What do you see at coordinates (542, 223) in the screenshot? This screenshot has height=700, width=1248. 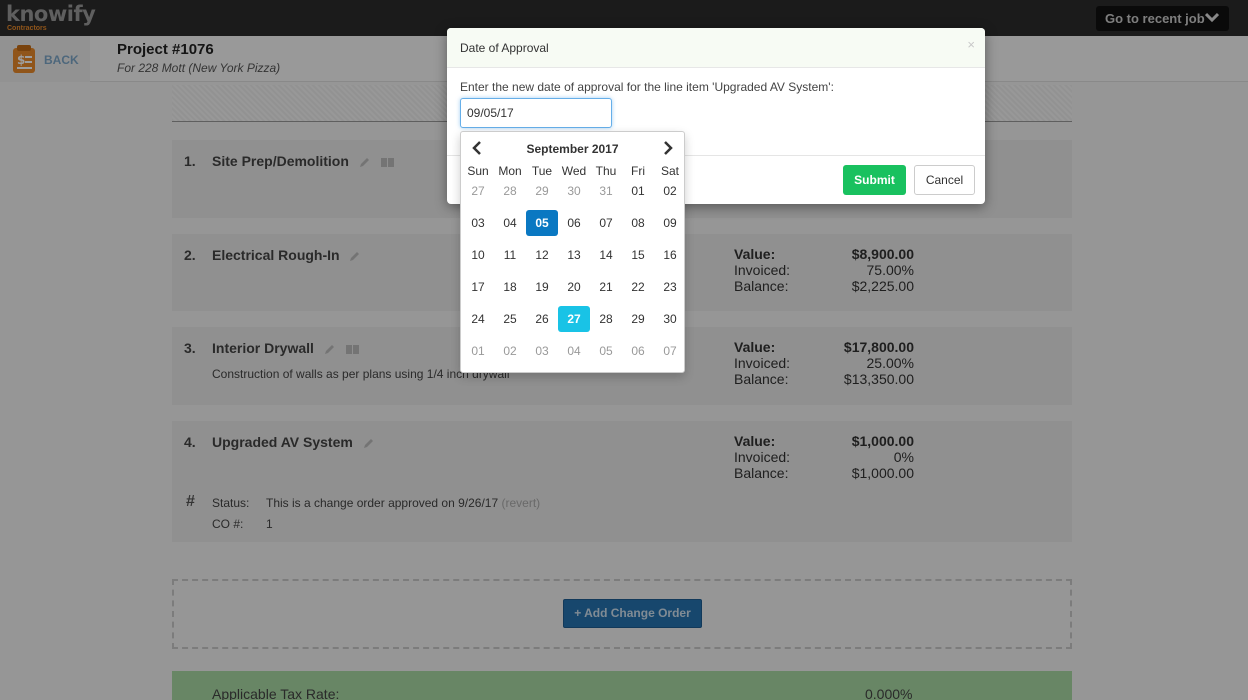 I see `selected-day: 05` at bounding box center [542, 223].